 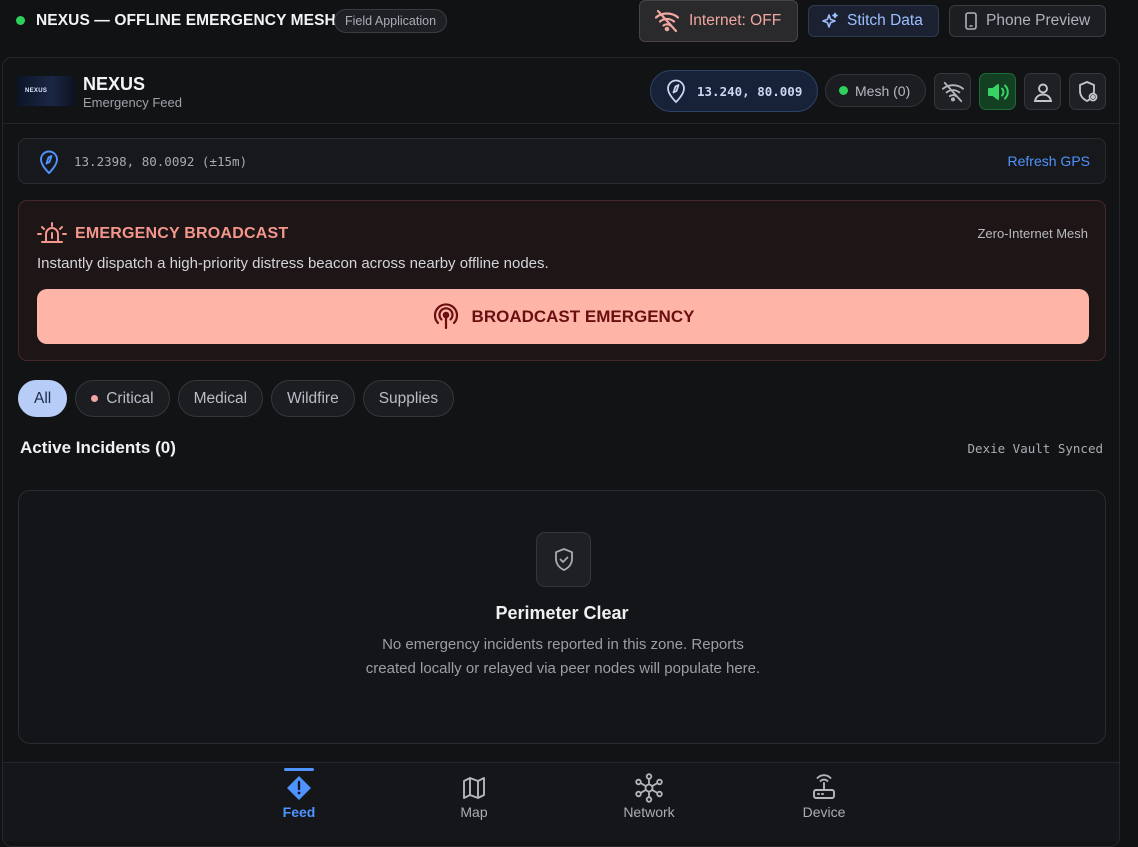 What do you see at coordinates (36, 91) in the screenshot?
I see `logo-text: NEXUS` at bounding box center [36, 91].